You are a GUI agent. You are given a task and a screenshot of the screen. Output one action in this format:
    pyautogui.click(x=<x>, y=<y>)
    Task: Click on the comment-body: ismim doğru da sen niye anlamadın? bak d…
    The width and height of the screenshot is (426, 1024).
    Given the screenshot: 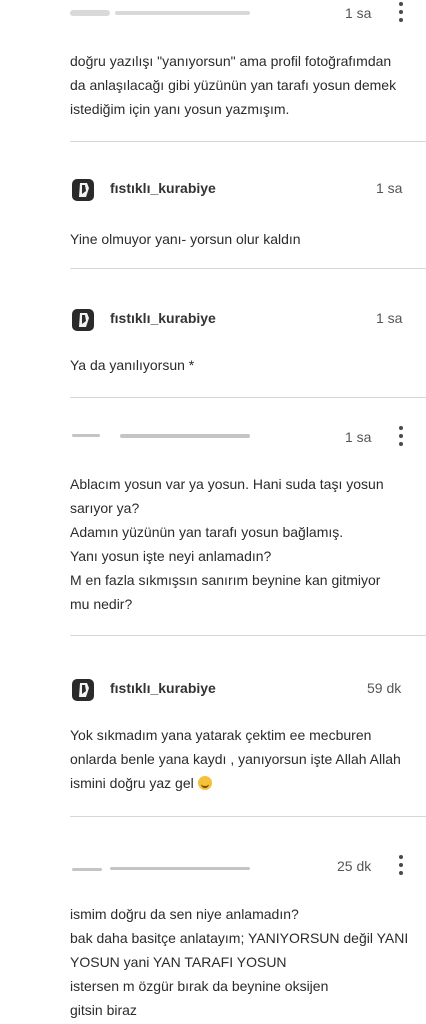 What is the action you would take?
    pyautogui.click(x=245, y=962)
    